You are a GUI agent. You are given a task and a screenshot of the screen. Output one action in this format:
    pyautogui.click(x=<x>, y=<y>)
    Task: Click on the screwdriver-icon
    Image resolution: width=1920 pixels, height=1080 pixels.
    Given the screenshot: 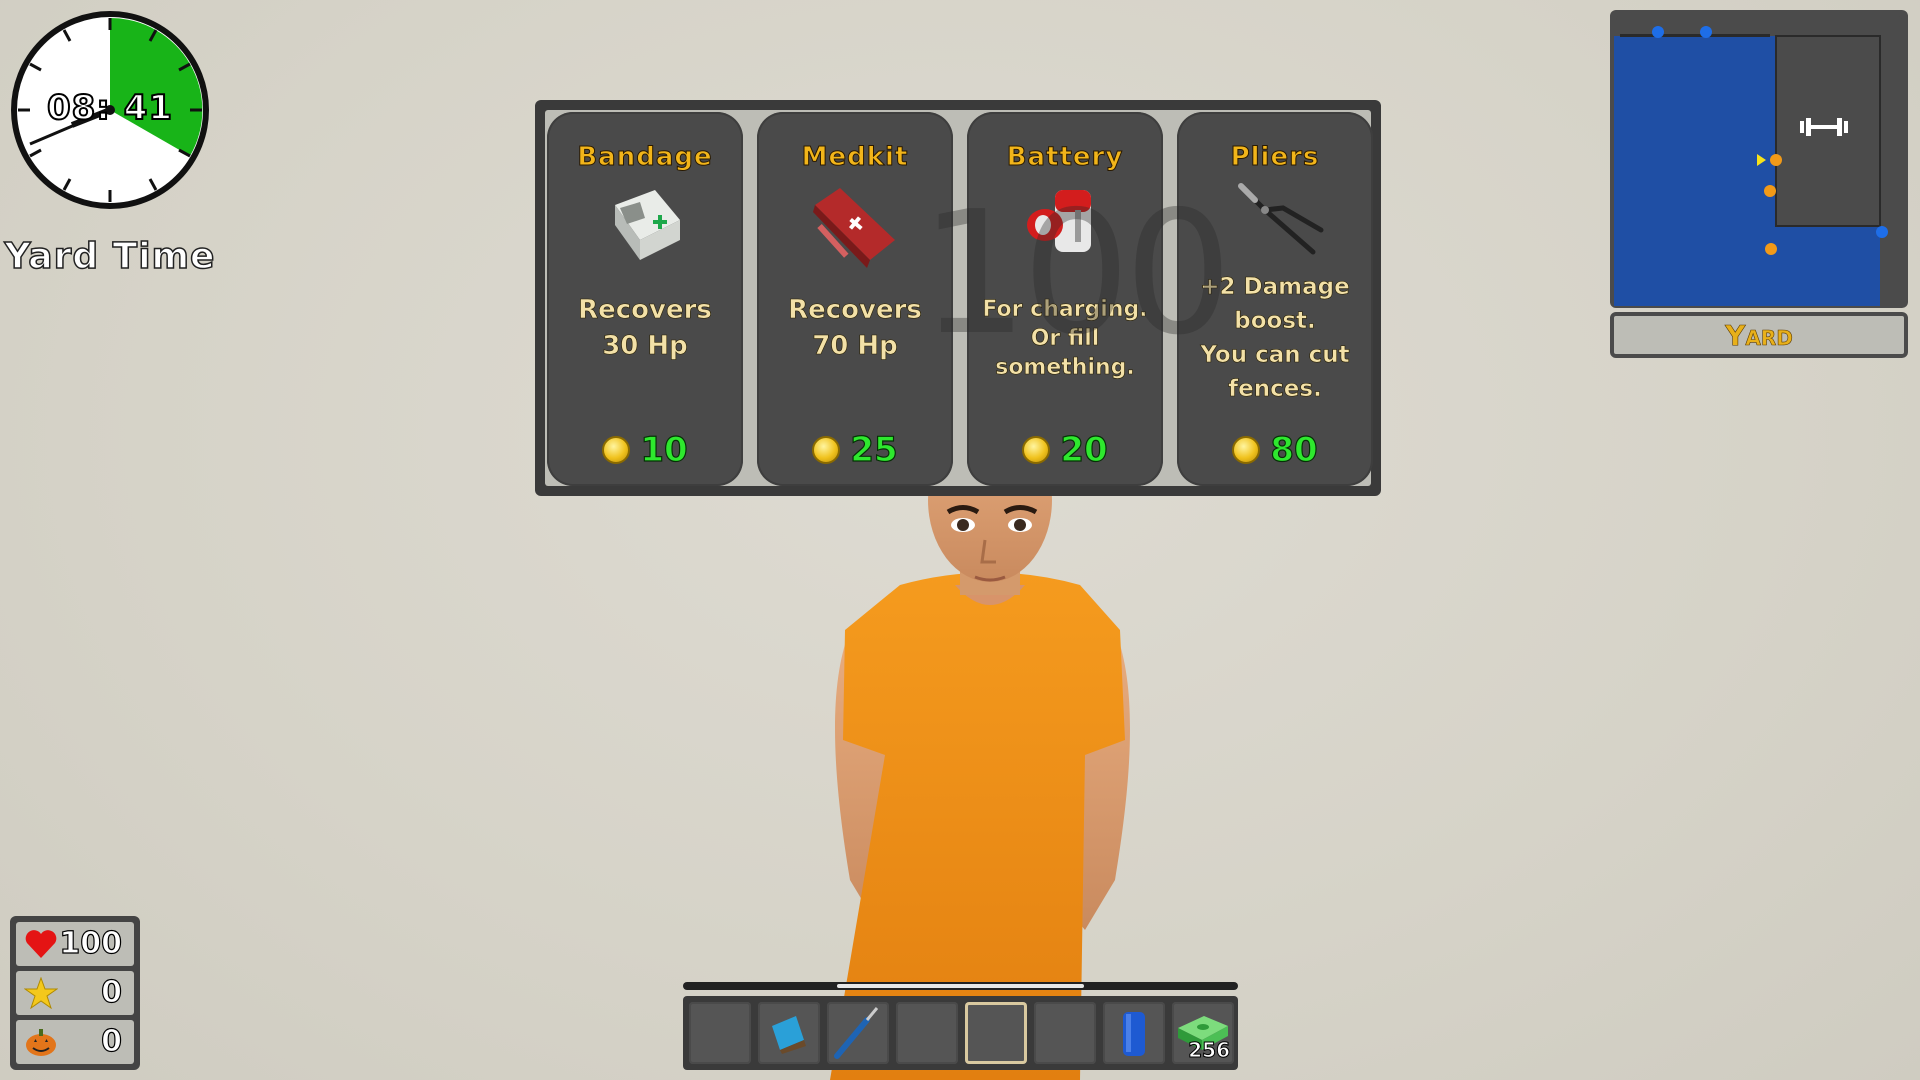 What is the action you would take?
    pyautogui.click(x=856, y=1033)
    